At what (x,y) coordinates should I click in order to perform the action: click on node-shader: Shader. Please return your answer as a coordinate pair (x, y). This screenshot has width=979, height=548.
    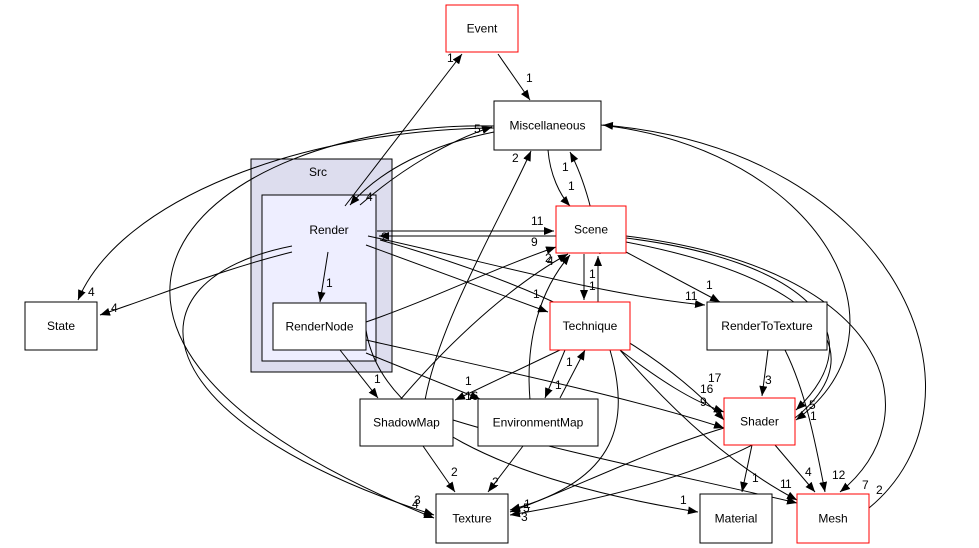
    Looking at the image, I should click on (759, 421).